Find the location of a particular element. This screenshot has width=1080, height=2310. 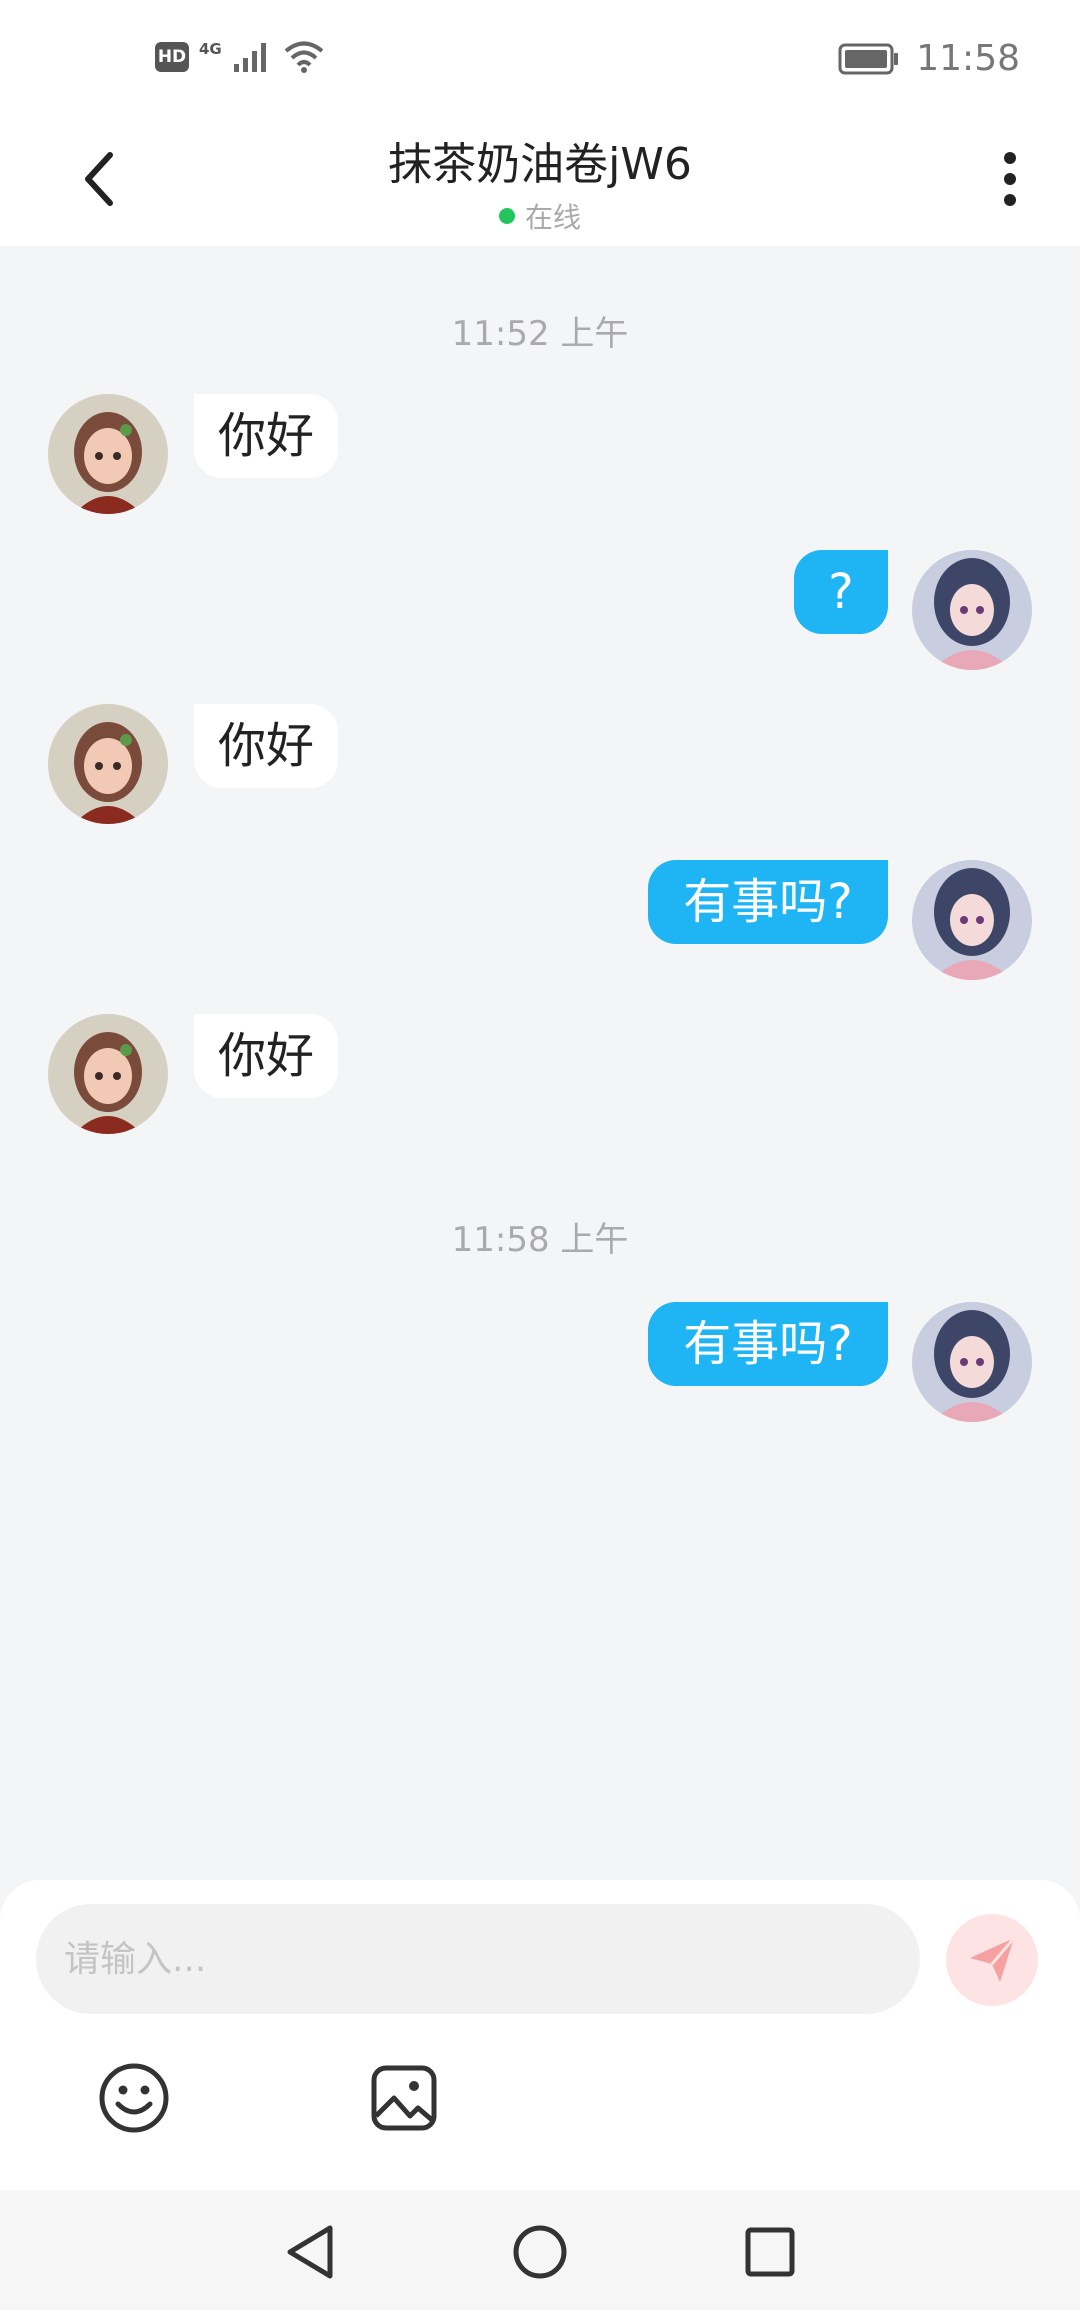

status-icons-left: HD 4G is located at coordinates (240, 57).